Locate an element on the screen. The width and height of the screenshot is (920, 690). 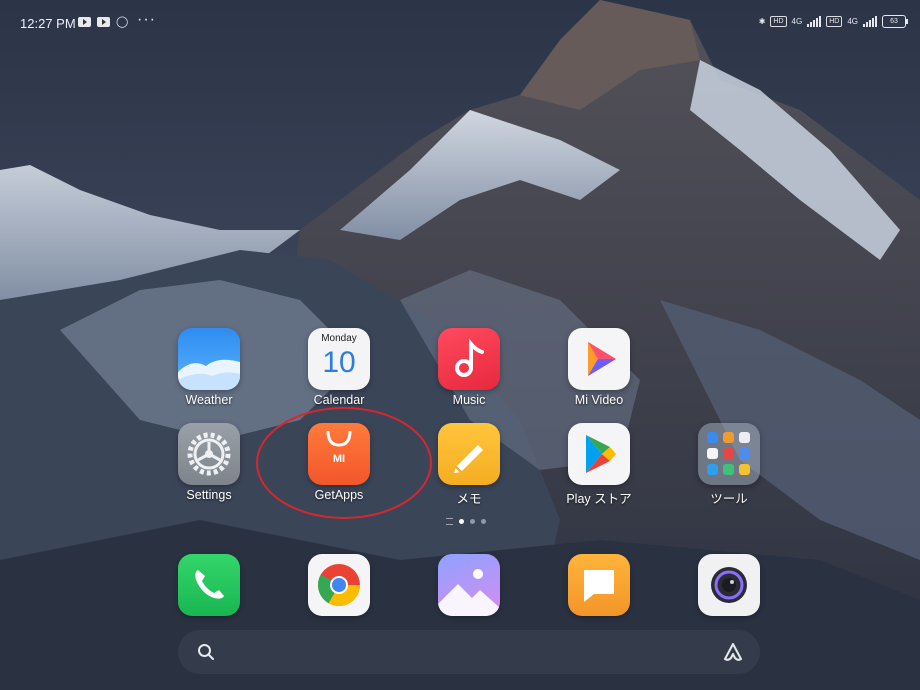
app-memo: メモ is located at coordinates (469, 465).